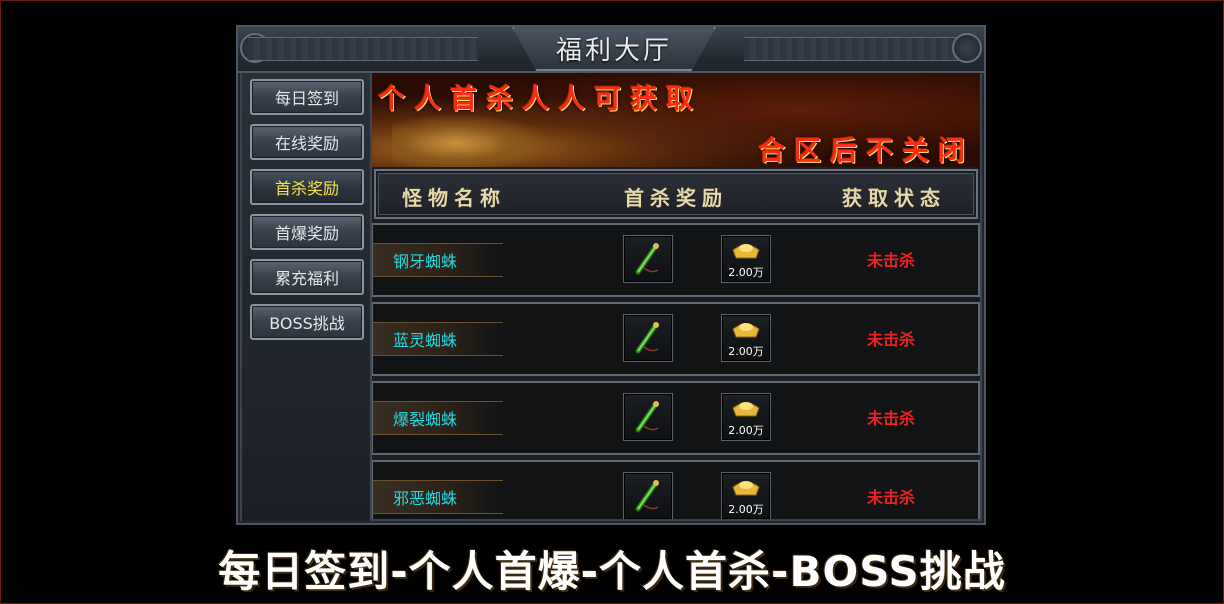 Image resolution: width=1224 pixels, height=604 pixels. I want to click on table-header: 怪物名称 首杀奖励 获取状态, so click(676, 194).